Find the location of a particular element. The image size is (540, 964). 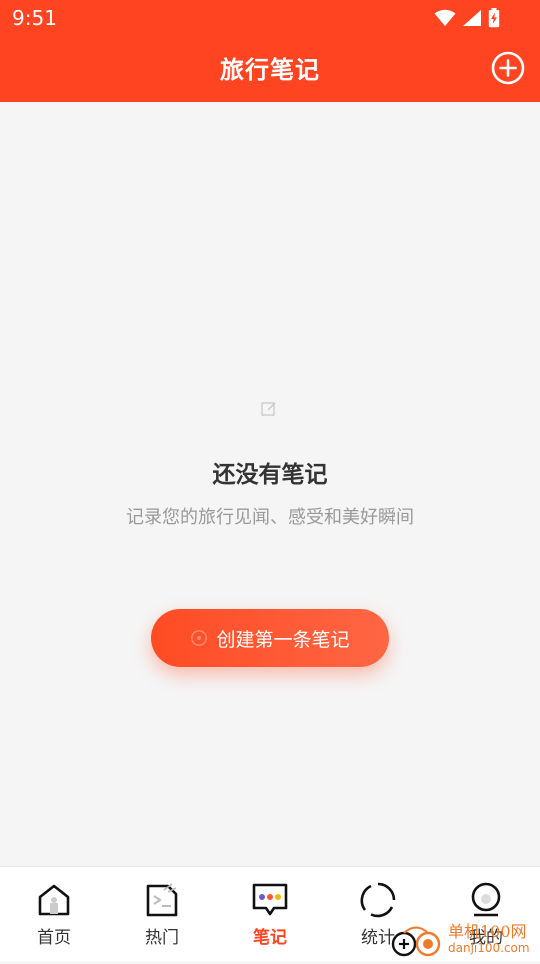

nav-label: 统计 is located at coordinates (378, 938).